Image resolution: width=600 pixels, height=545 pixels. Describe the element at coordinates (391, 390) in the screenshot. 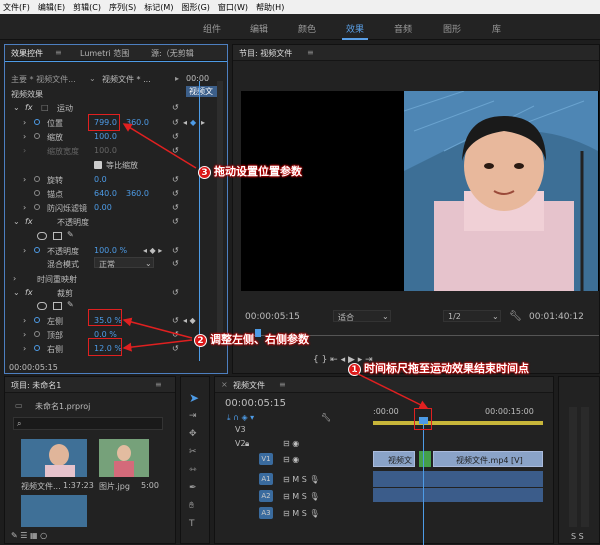

I see `arrow-to-playhead` at that location.